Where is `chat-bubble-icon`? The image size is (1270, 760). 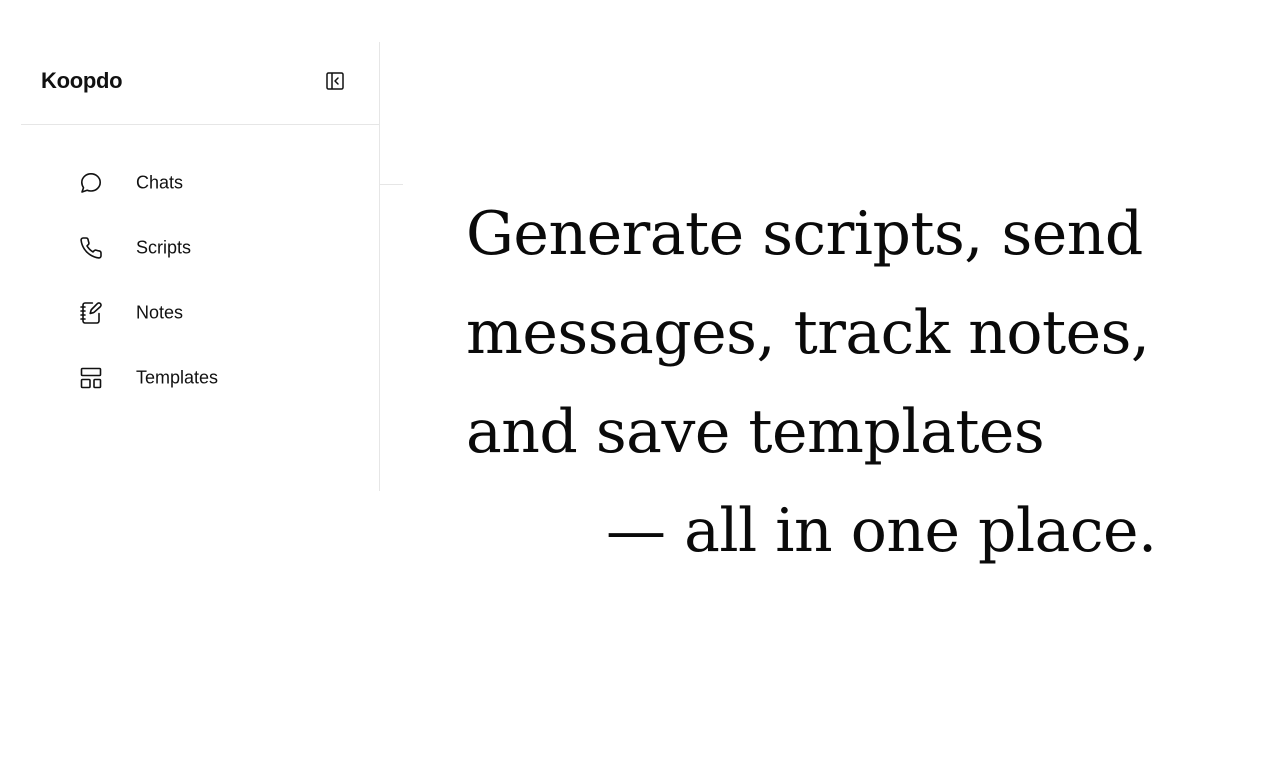
chat-bubble-icon is located at coordinates (91, 183).